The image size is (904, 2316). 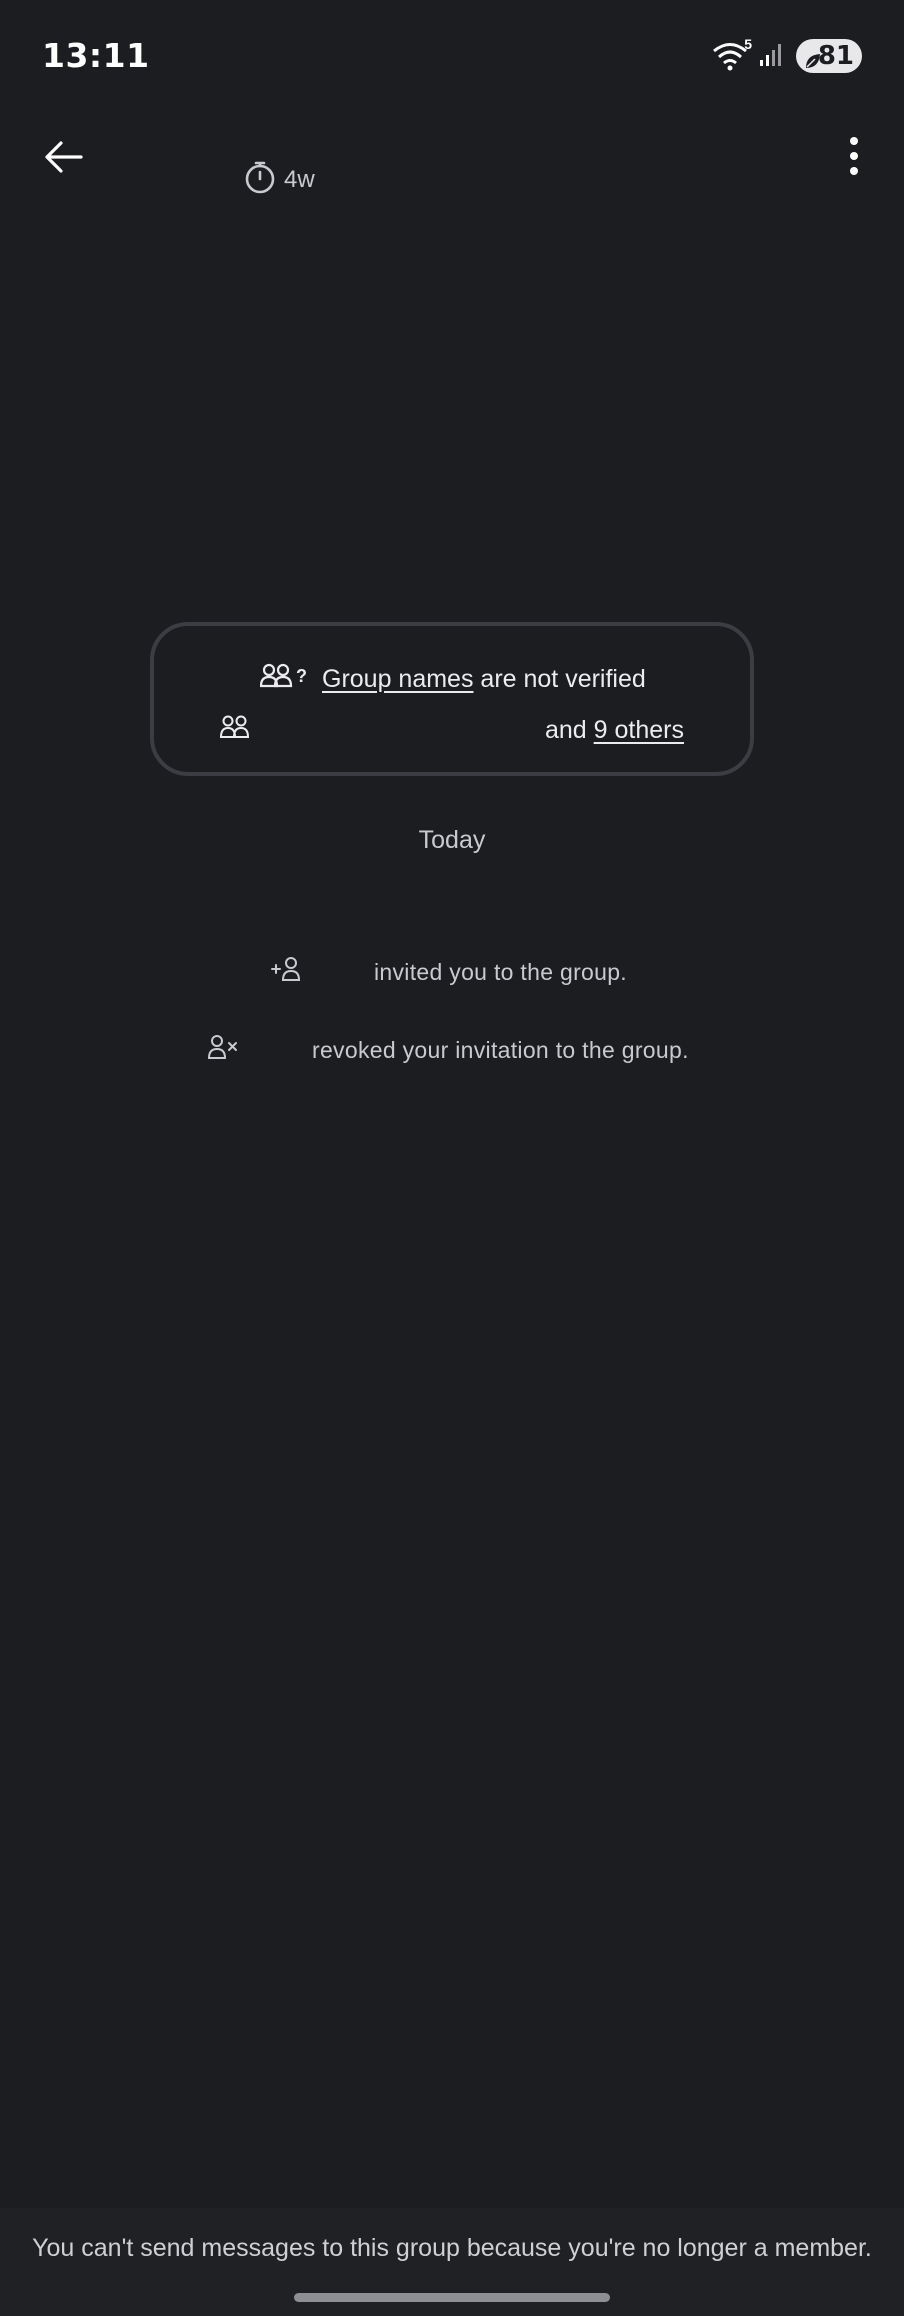 What do you see at coordinates (732, 54) in the screenshot?
I see `wifi-icon: 5` at bounding box center [732, 54].